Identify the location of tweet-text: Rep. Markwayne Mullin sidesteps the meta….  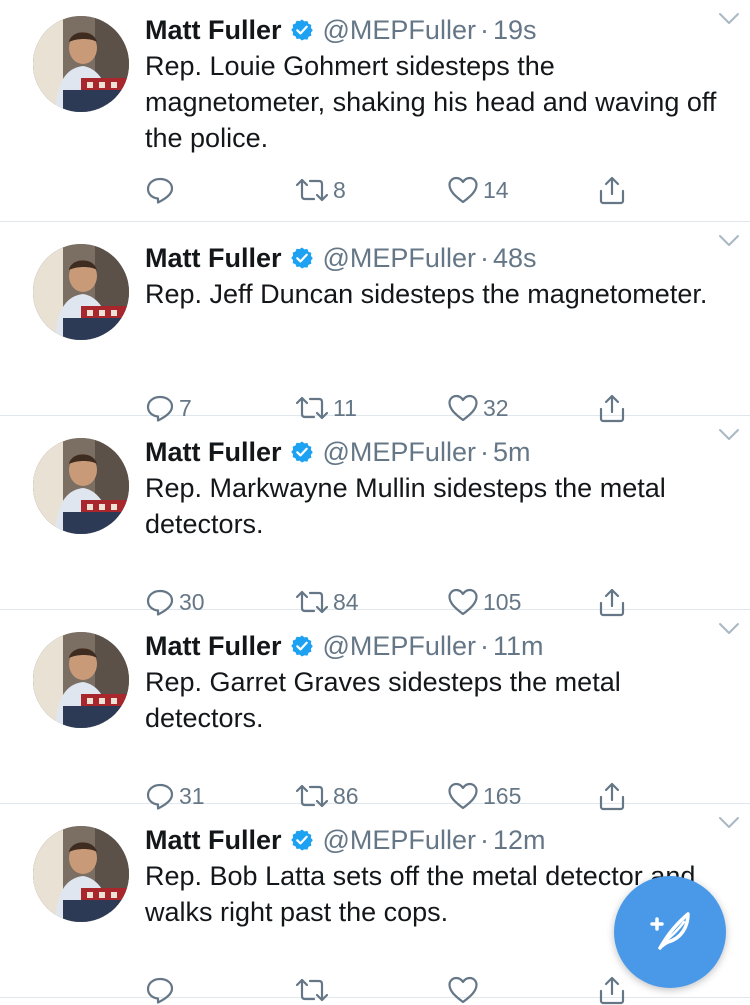
(405, 506).